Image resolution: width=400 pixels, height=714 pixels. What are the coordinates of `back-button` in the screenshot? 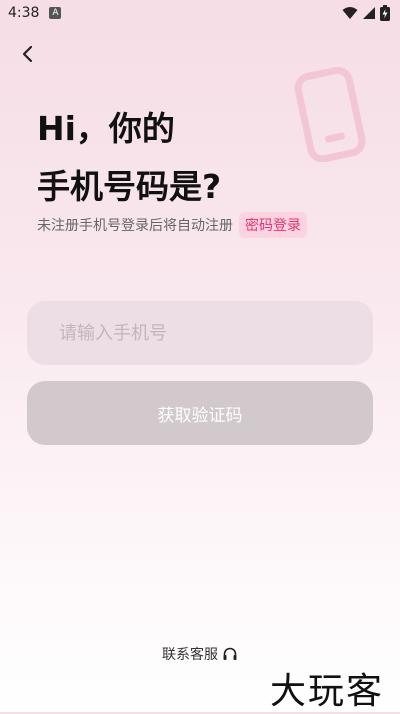 It's located at (28, 54).